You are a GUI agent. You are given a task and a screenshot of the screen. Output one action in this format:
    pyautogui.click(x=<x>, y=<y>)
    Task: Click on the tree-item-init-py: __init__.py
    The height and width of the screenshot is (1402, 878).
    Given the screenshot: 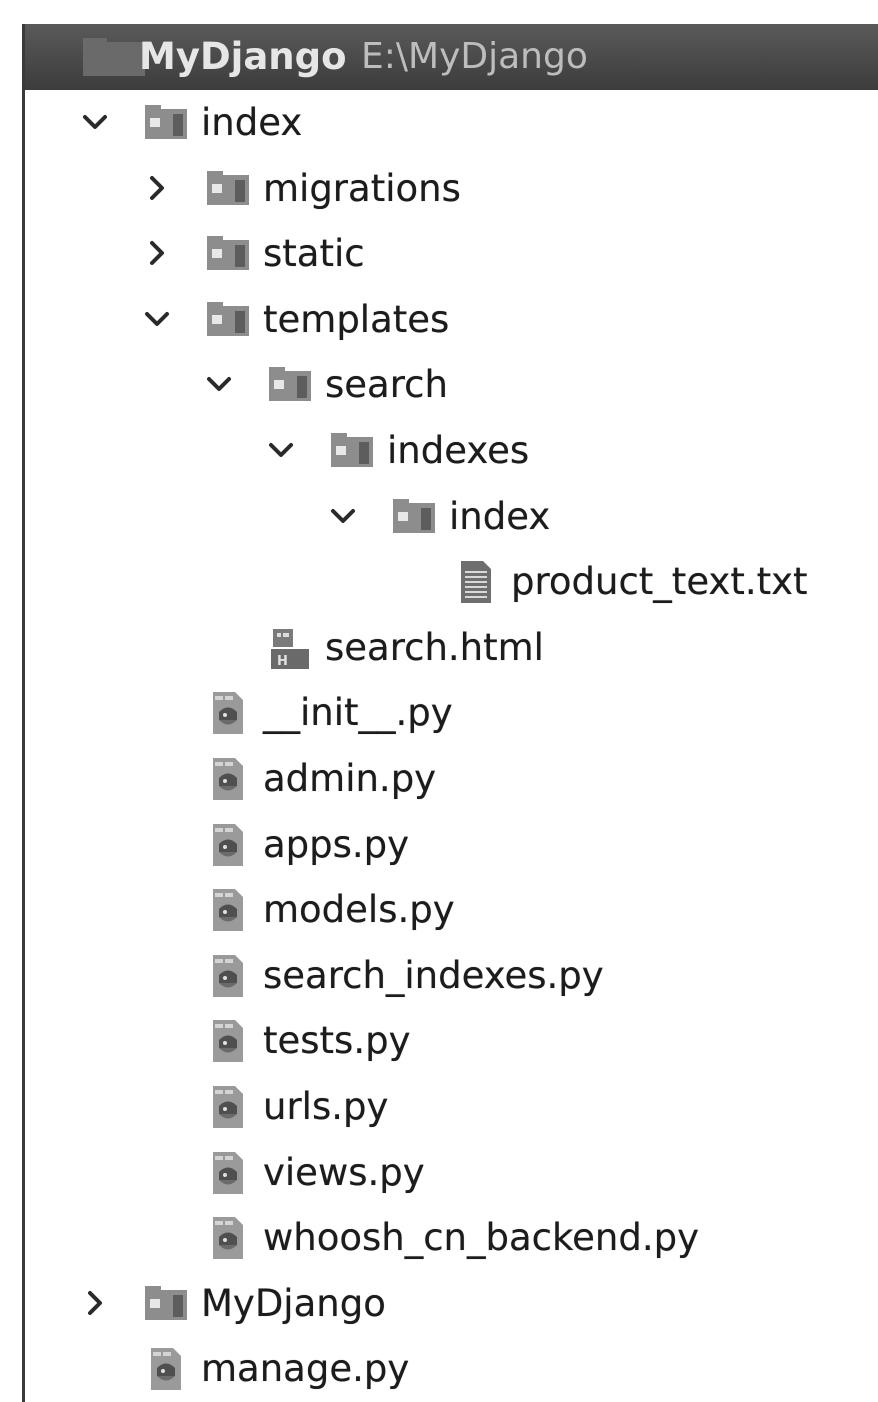 What is the action you would take?
    pyautogui.click(x=451, y=714)
    